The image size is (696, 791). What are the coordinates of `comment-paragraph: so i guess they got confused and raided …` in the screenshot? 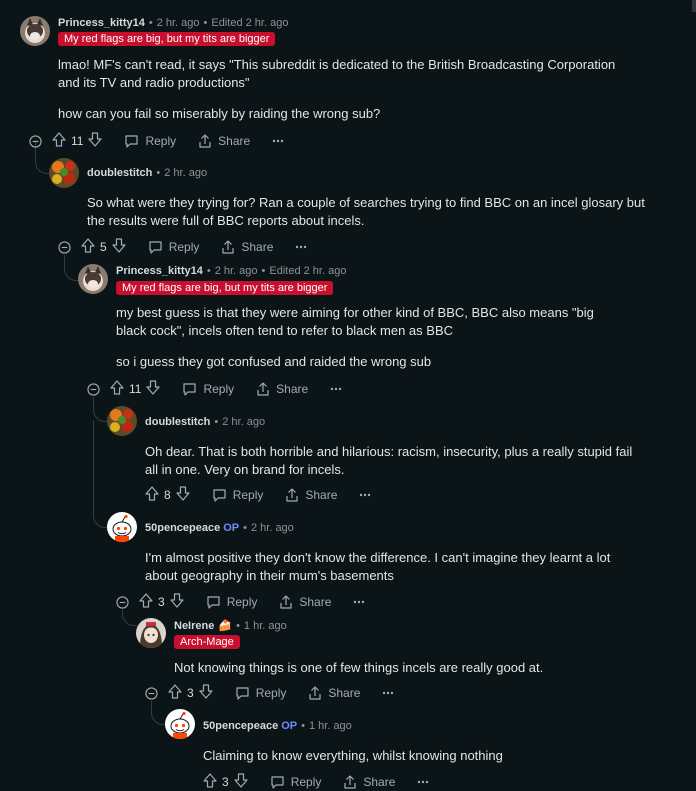 It's located at (274, 361).